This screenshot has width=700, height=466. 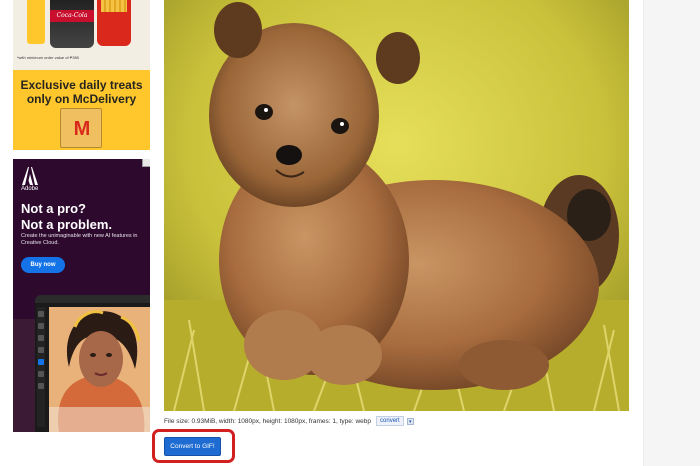 What do you see at coordinates (41, 326) in the screenshot?
I see `eraser-tool-icon` at bounding box center [41, 326].